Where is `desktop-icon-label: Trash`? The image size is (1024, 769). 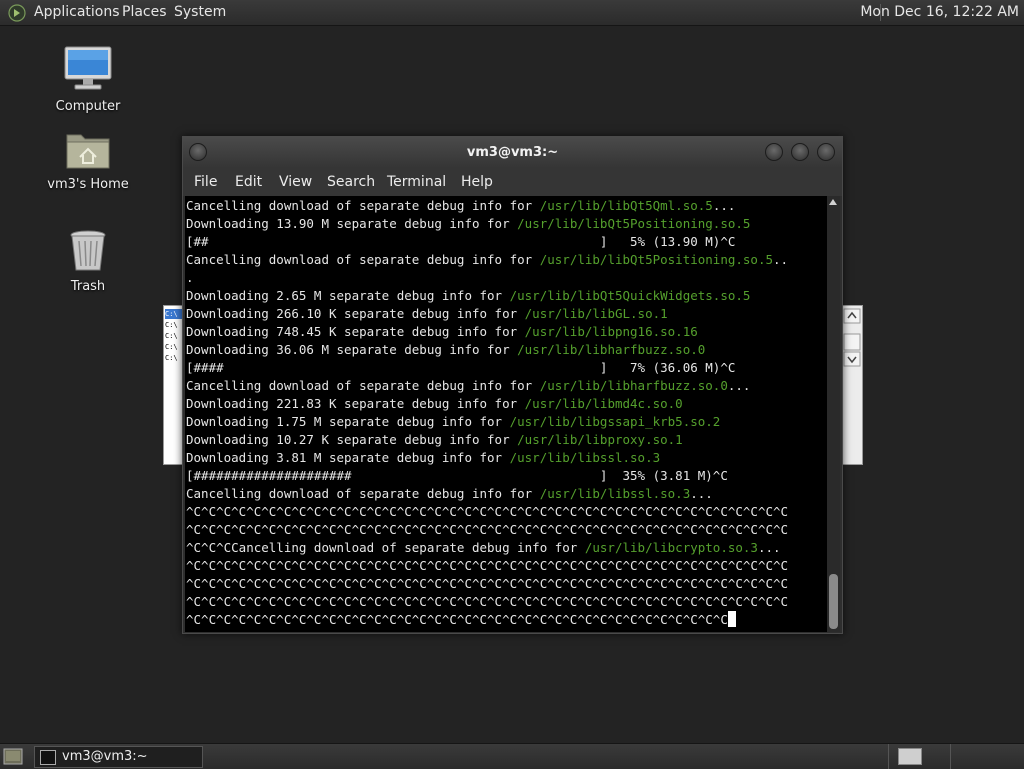 desktop-icon-label: Trash is located at coordinates (88, 286).